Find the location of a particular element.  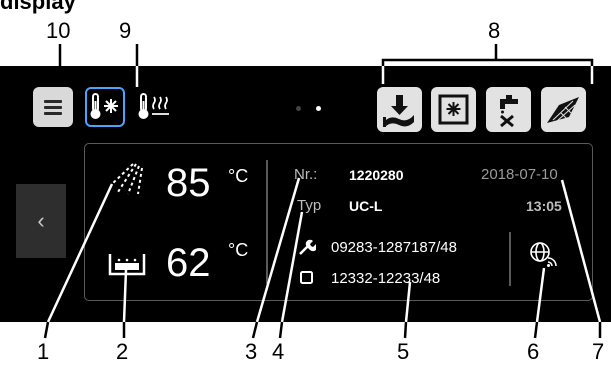

date-value: 2018-07-10 is located at coordinates (519, 174).